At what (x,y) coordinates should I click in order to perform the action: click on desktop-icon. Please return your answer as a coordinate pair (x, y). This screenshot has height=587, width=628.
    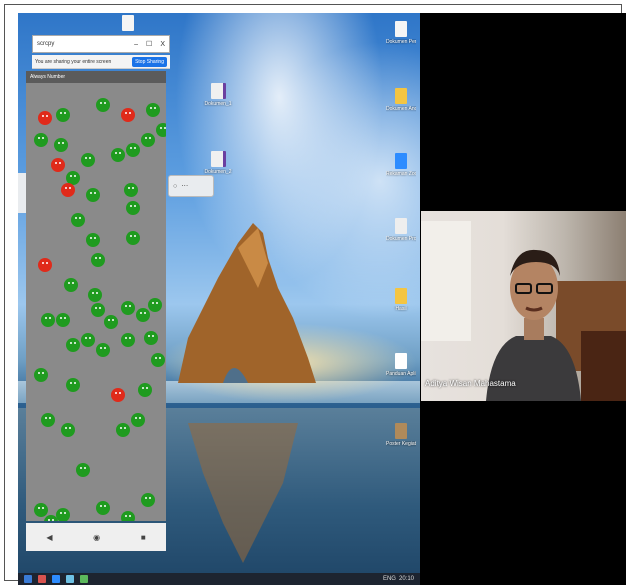
    Looking at the image, I should click on (128, 23).